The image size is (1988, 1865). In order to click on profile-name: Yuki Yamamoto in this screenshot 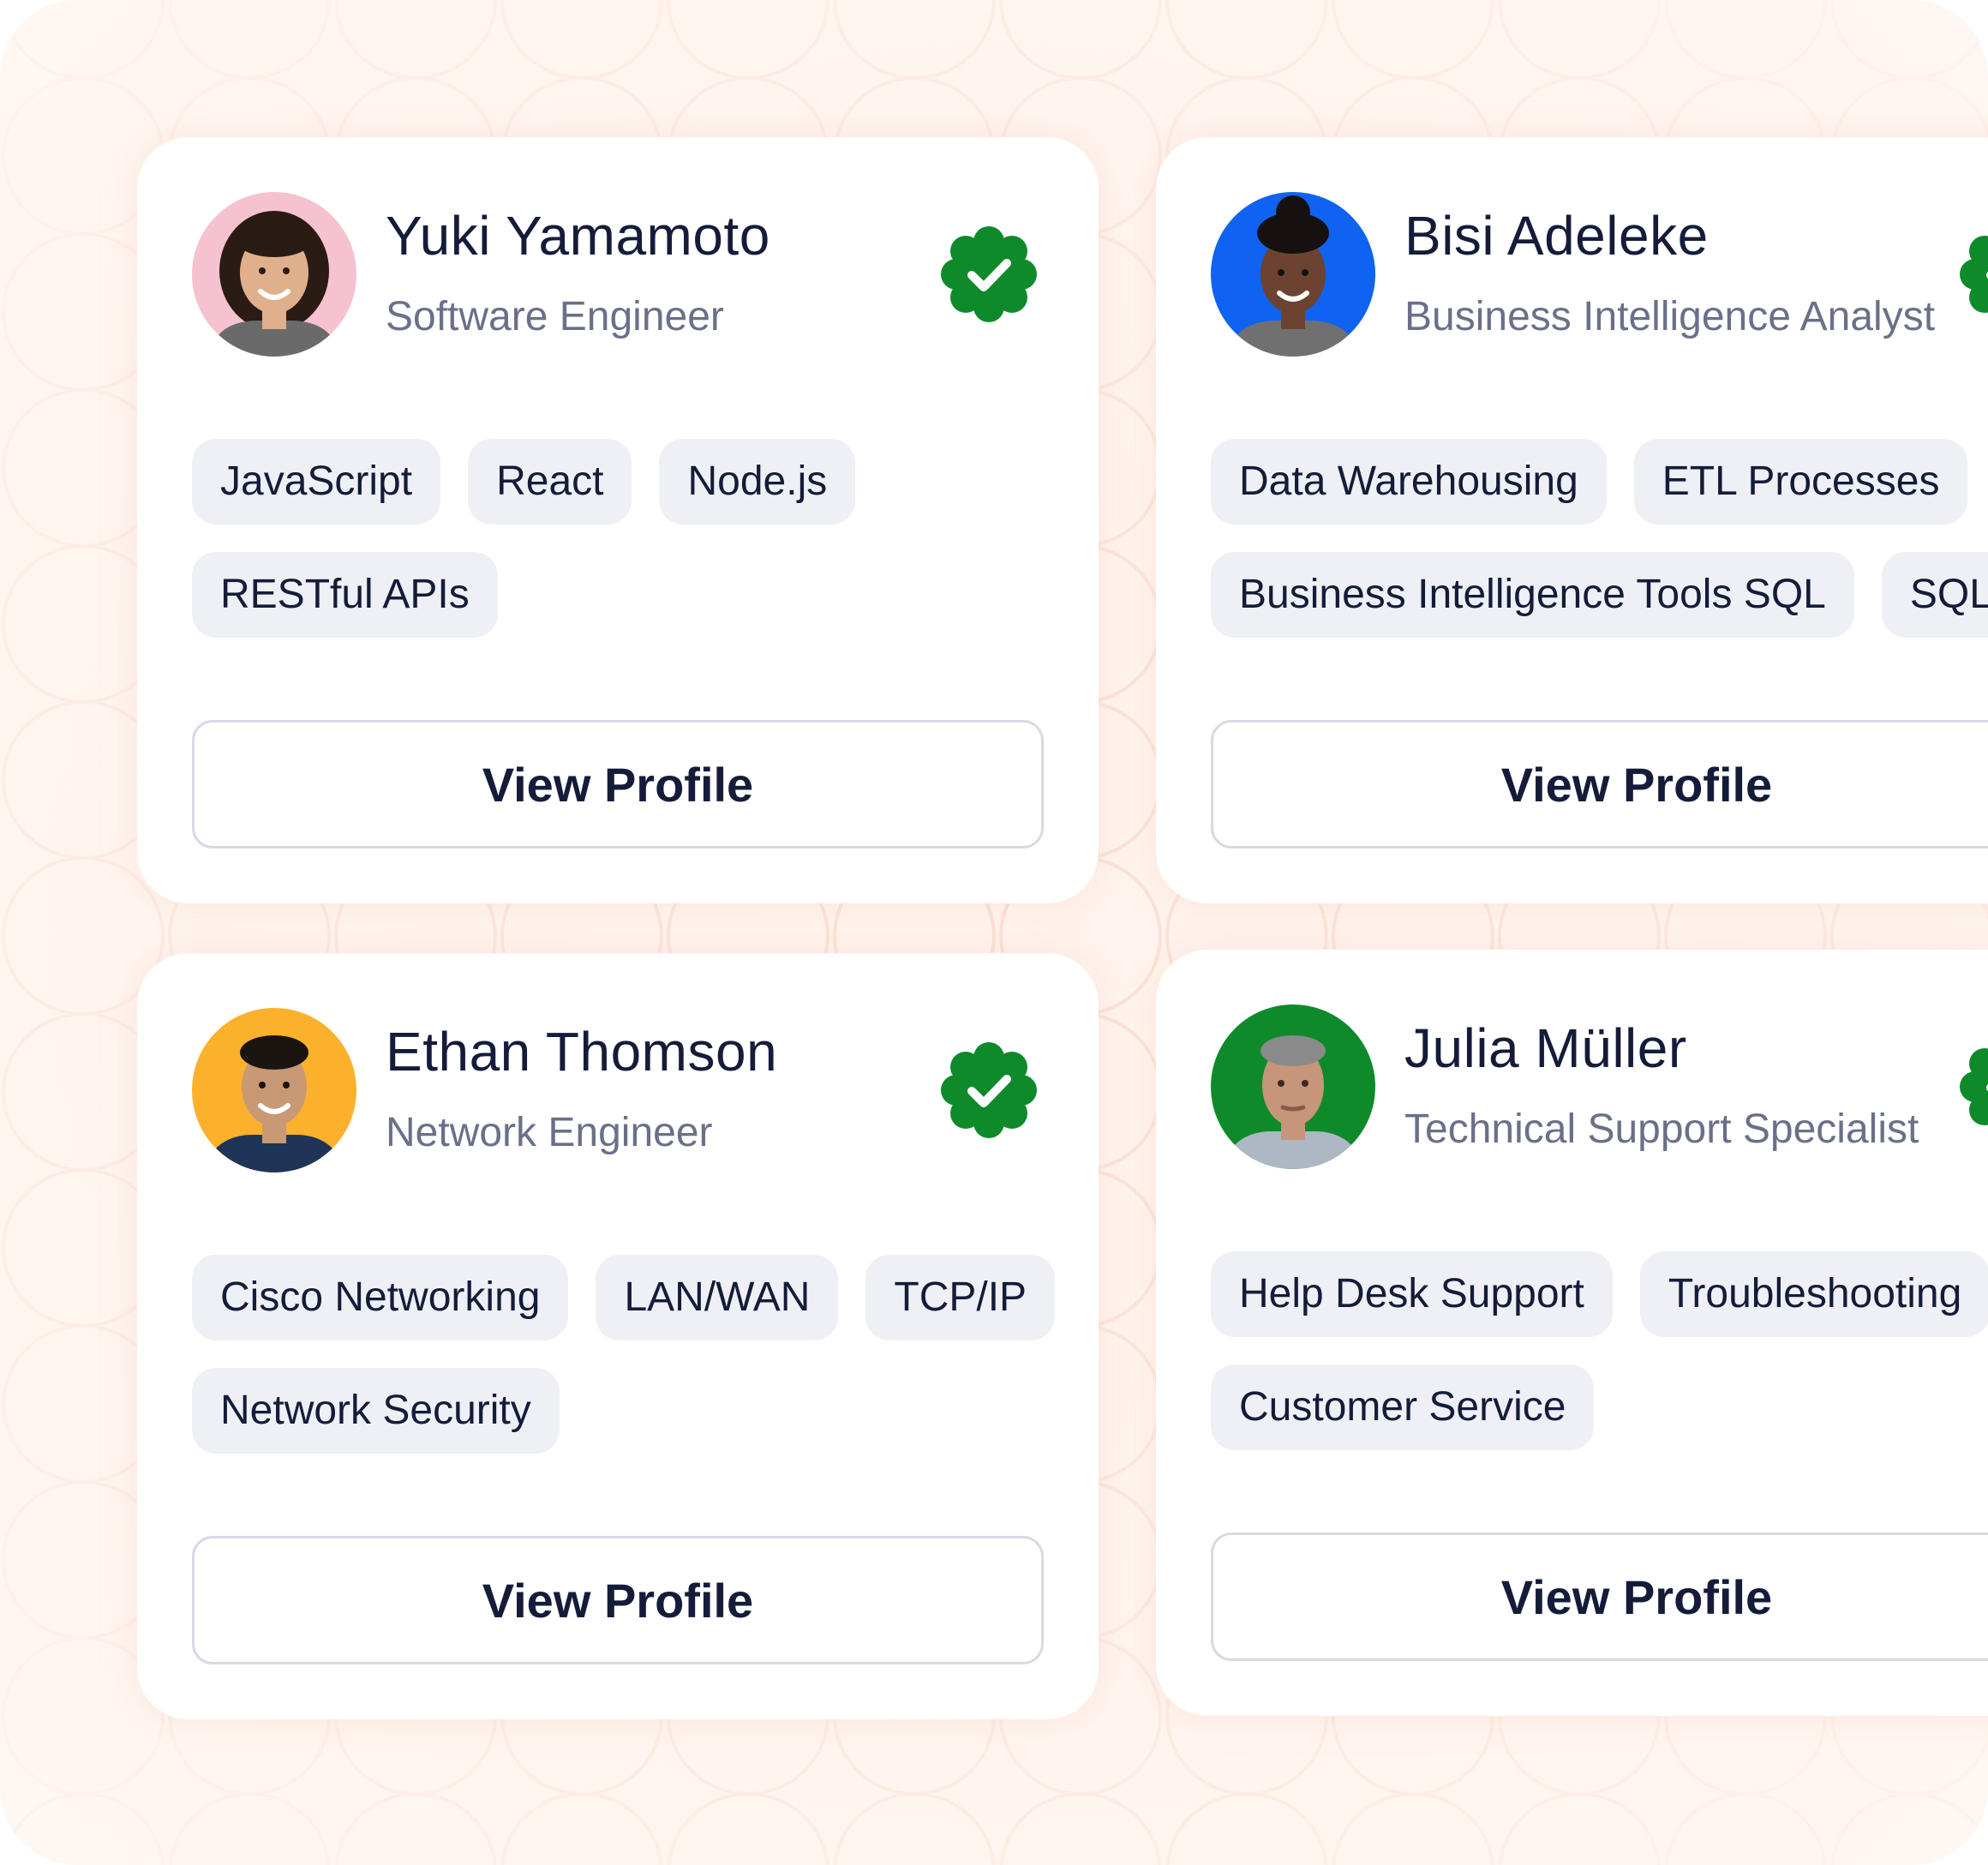, I will do `click(578, 236)`.